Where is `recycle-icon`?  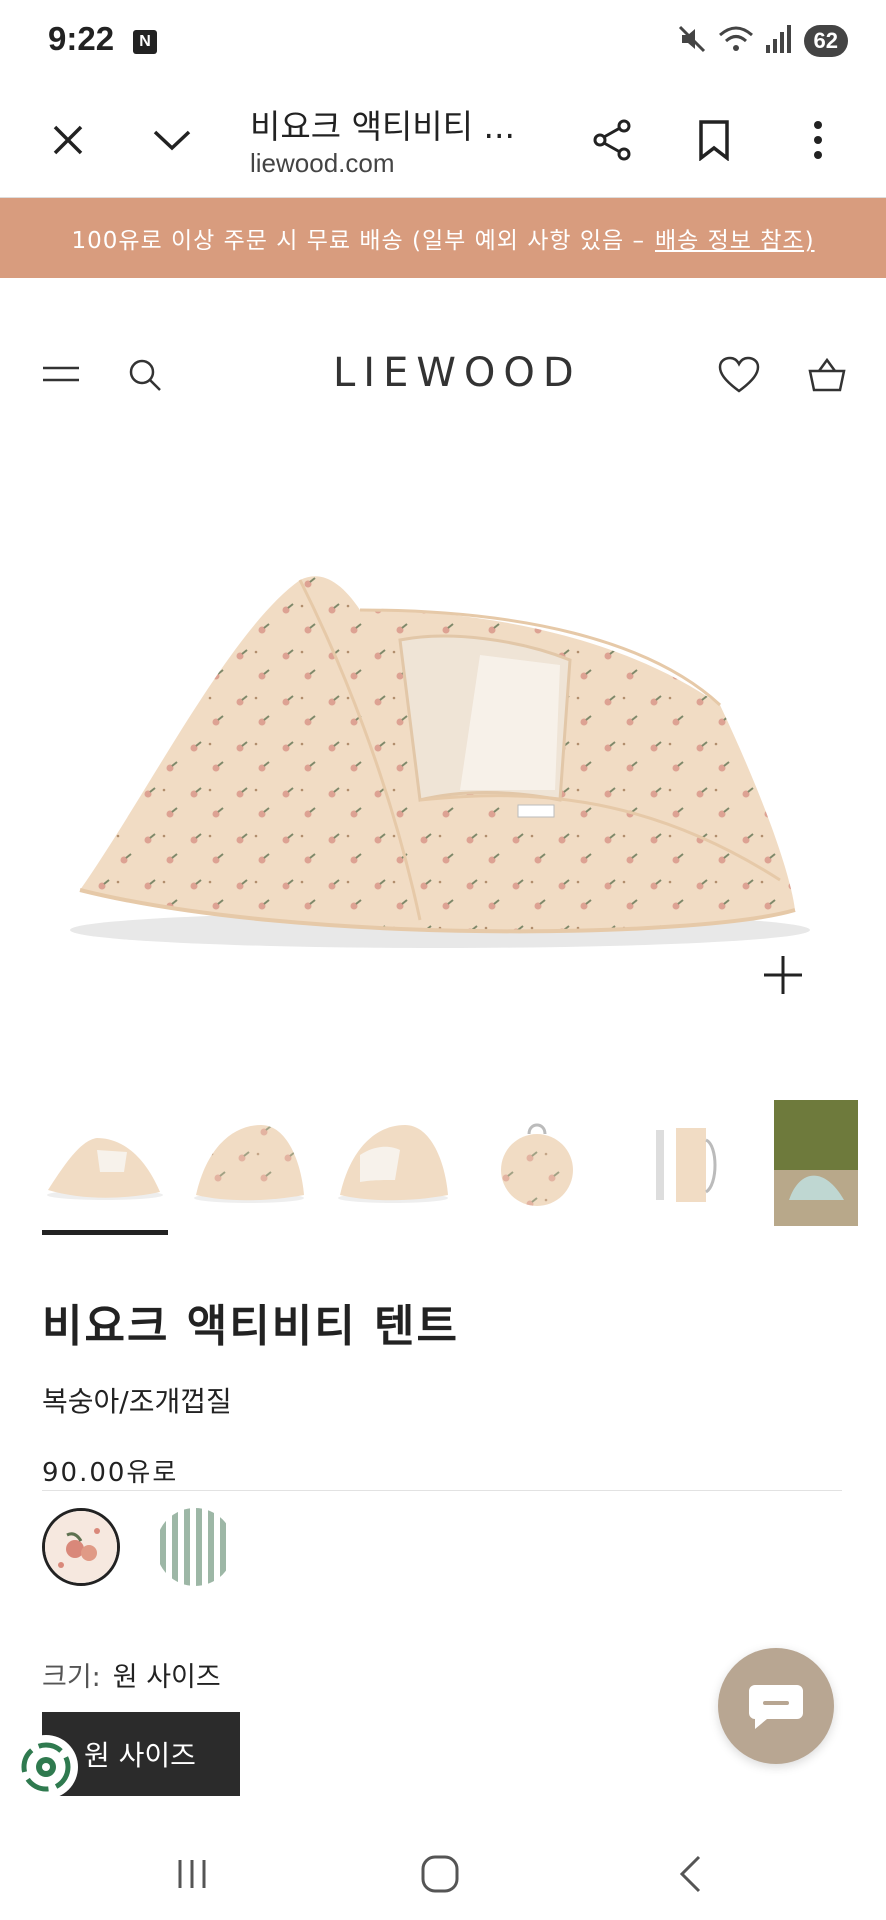
recycle-icon is located at coordinates (46, 1767).